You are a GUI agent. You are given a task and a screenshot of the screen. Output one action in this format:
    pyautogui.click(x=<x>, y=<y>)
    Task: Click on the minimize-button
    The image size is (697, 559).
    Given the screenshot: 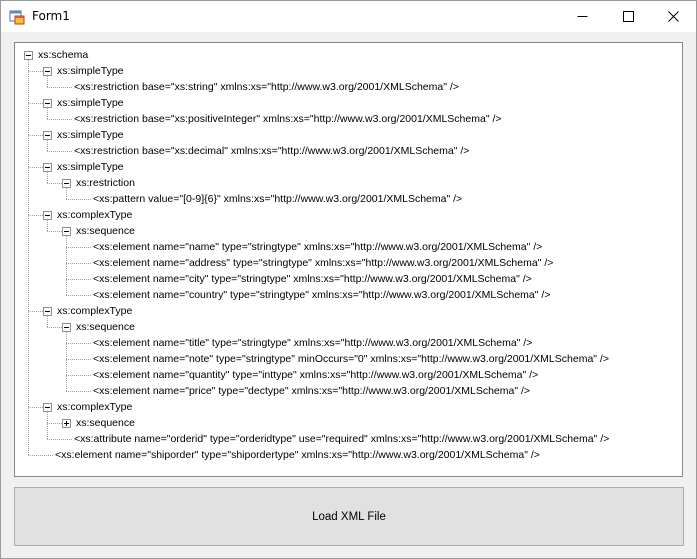 What is the action you would take?
    pyautogui.click(x=583, y=16)
    